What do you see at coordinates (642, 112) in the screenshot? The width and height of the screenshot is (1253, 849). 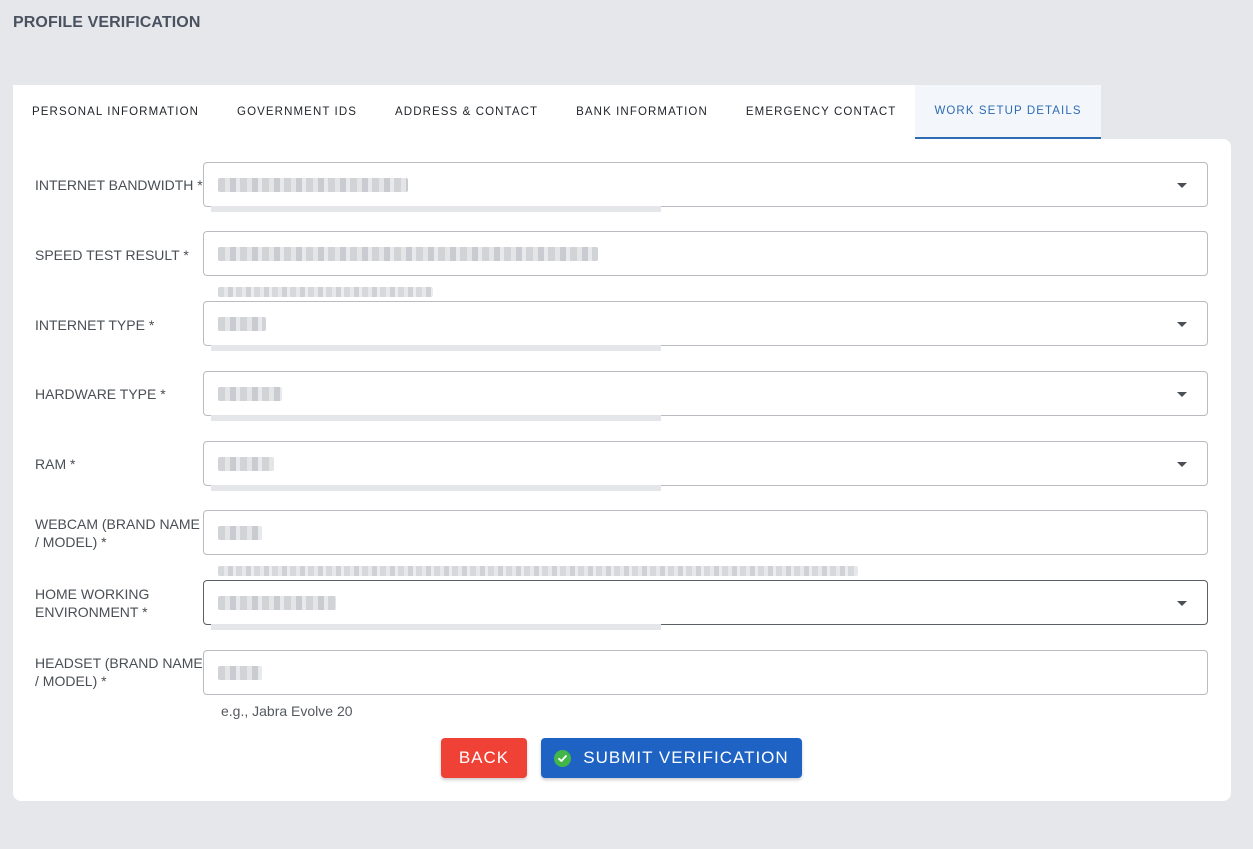 I see `tab-bank-information: BANK INFORMATION` at bounding box center [642, 112].